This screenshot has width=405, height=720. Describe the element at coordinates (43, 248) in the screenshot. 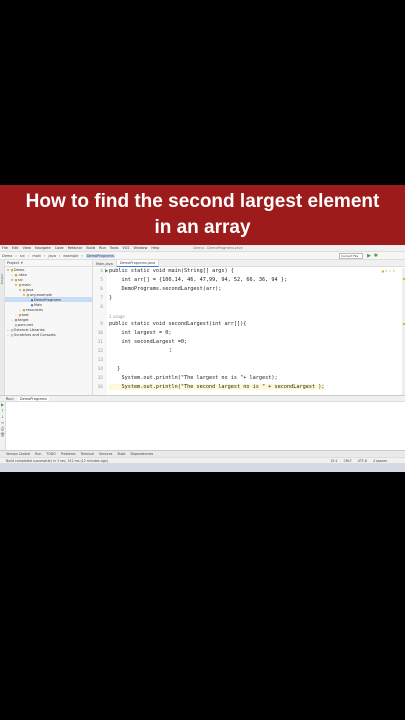

I see `menu-navigate: Navigate` at that location.